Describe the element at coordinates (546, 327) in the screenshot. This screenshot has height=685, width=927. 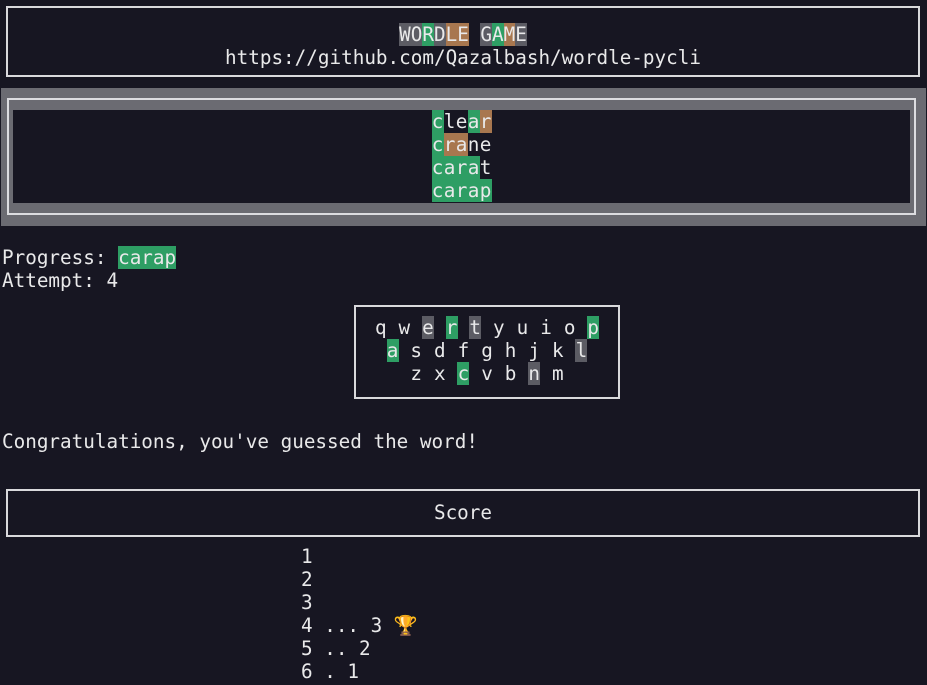
I see `key-i: i` at that location.